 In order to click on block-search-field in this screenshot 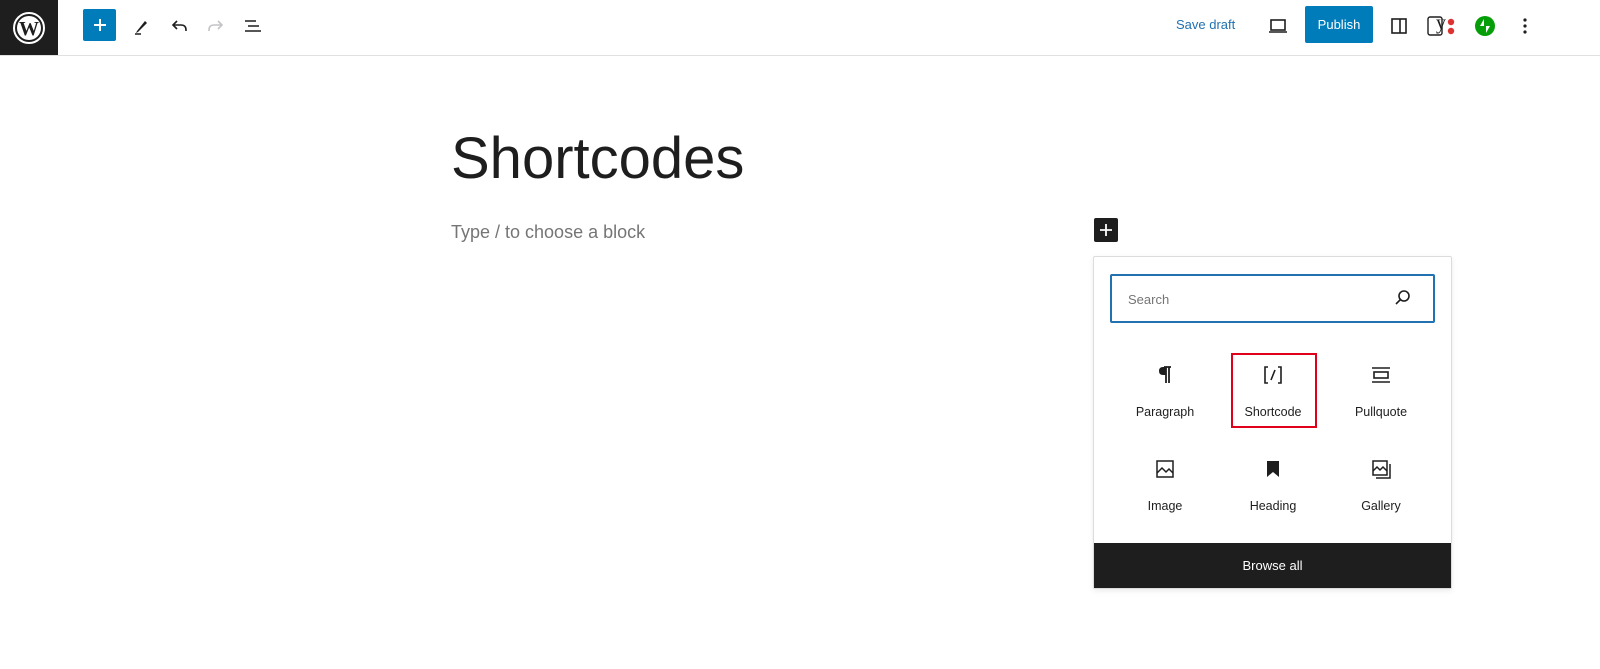, I will do `click(1272, 298)`.